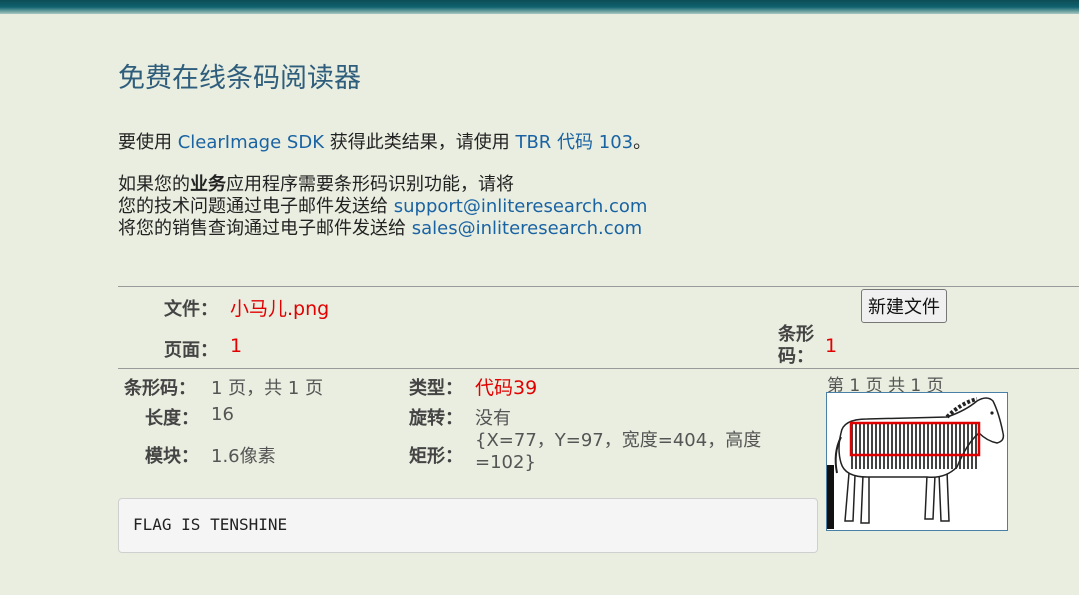 This screenshot has width=1079, height=595. What do you see at coordinates (267, 388) in the screenshot?
I see `barcode-value: 1 页，共 1 页` at bounding box center [267, 388].